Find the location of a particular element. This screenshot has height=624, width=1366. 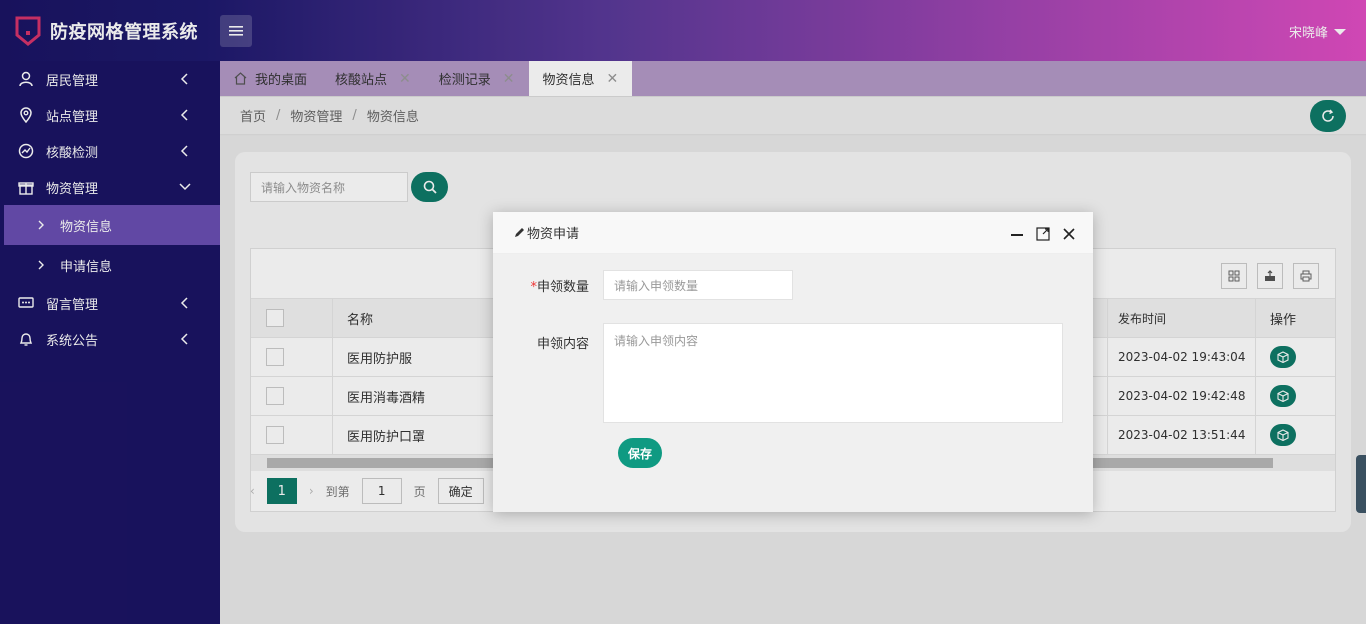

minimize-button is located at coordinates (1017, 234).